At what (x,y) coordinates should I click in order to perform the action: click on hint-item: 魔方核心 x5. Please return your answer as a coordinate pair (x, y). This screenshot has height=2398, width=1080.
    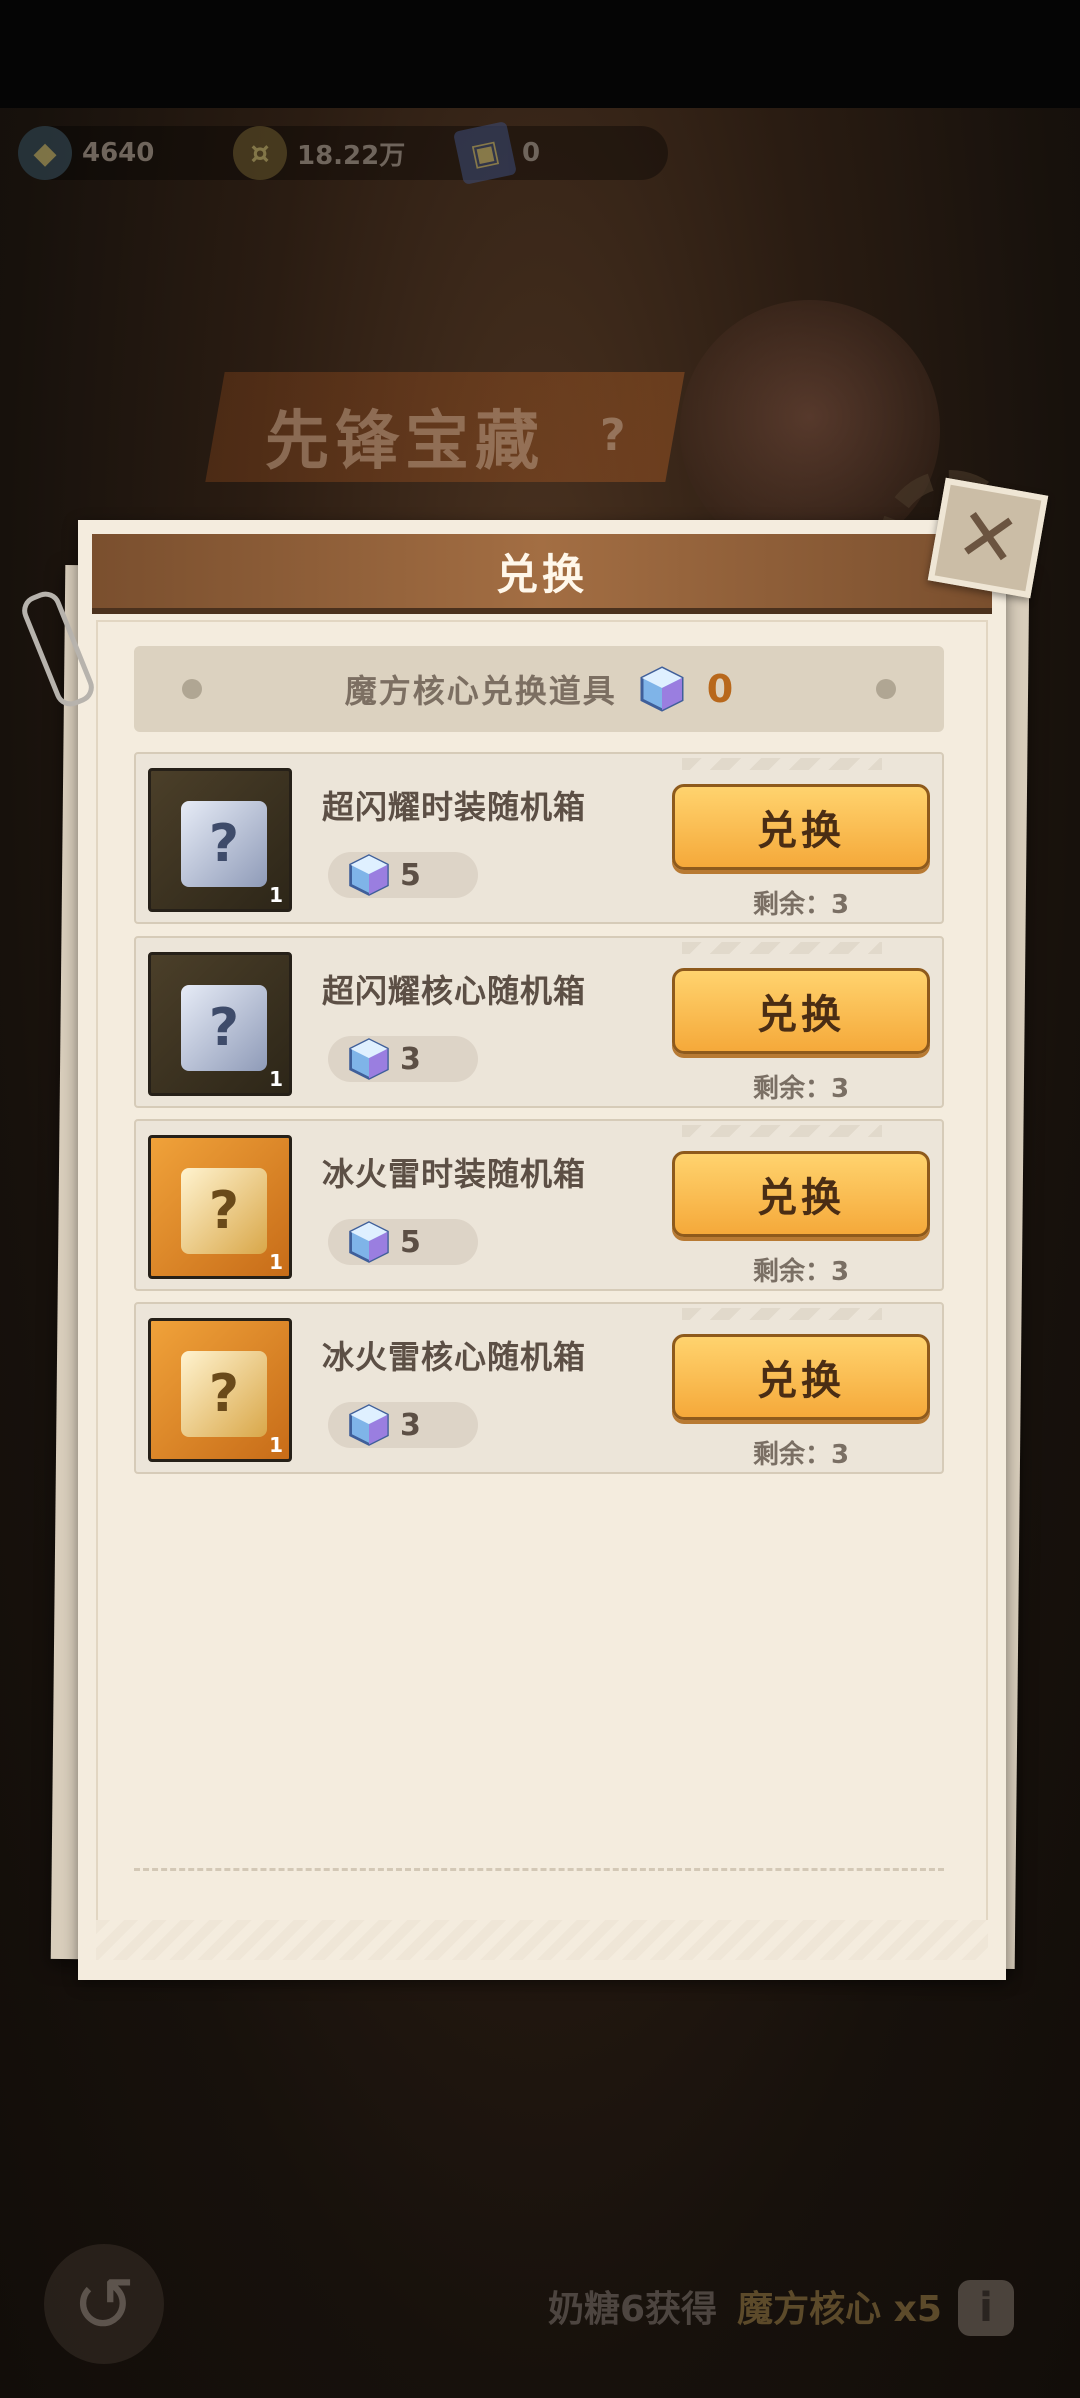
    Looking at the image, I should click on (839, 2309).